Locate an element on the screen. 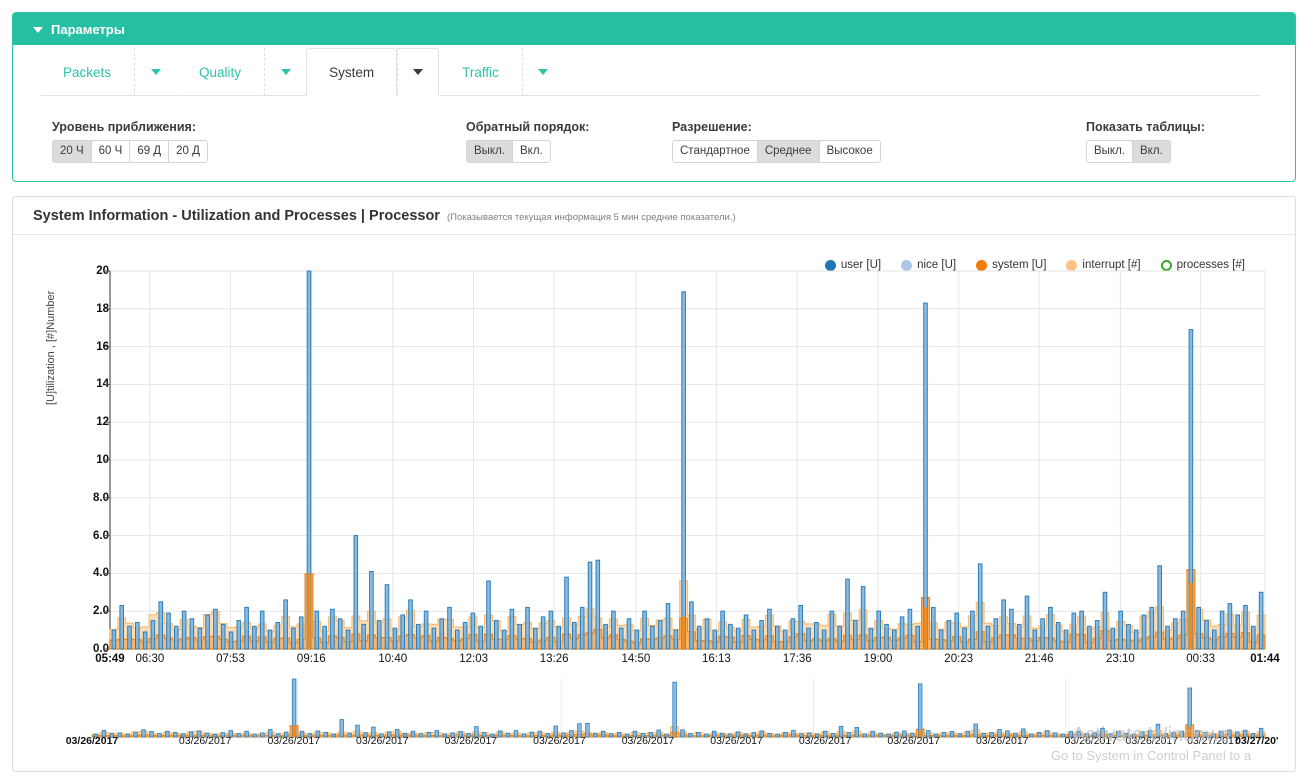  tab-traffic-dropdown is located at coordinates (542, 72).